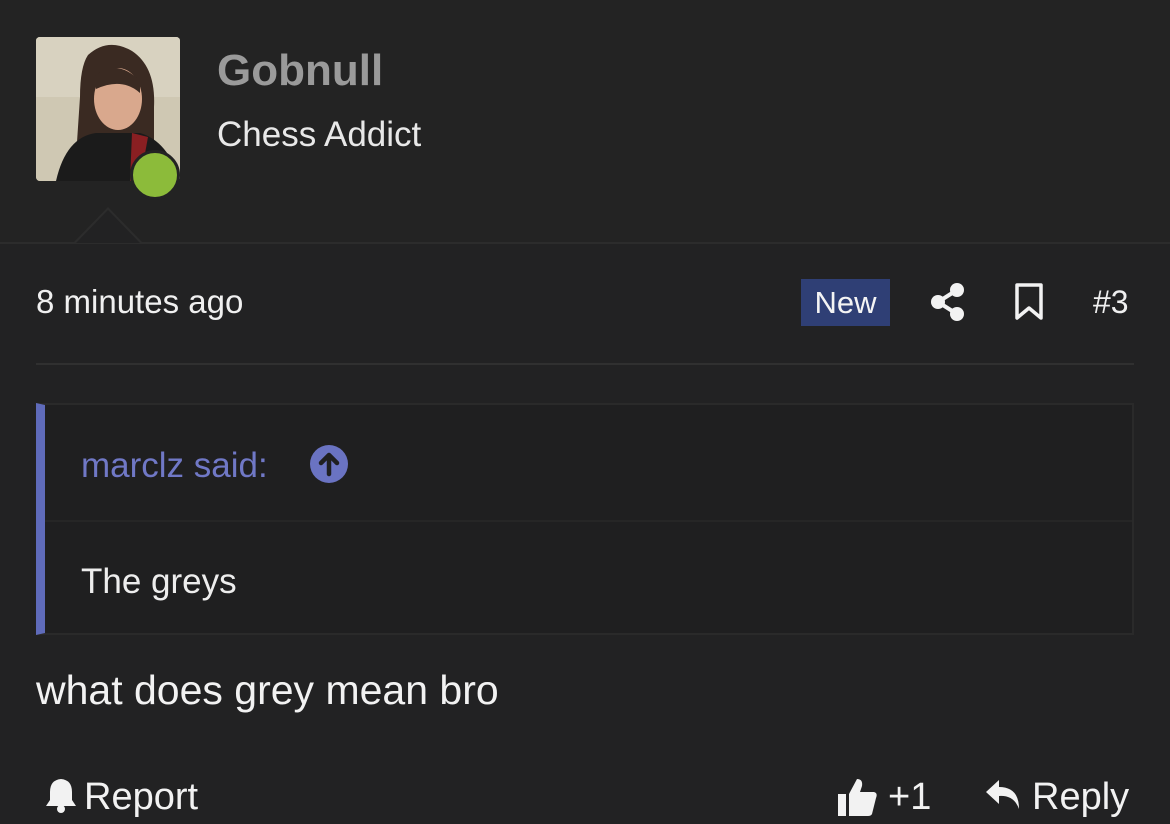 This screenshot has height=824, width=1170. What do you see at coordinates (585, 303) in the screenshot?
I see `post-meta-row: 8 minutes ago New #3` at bounding box center [585, 303].